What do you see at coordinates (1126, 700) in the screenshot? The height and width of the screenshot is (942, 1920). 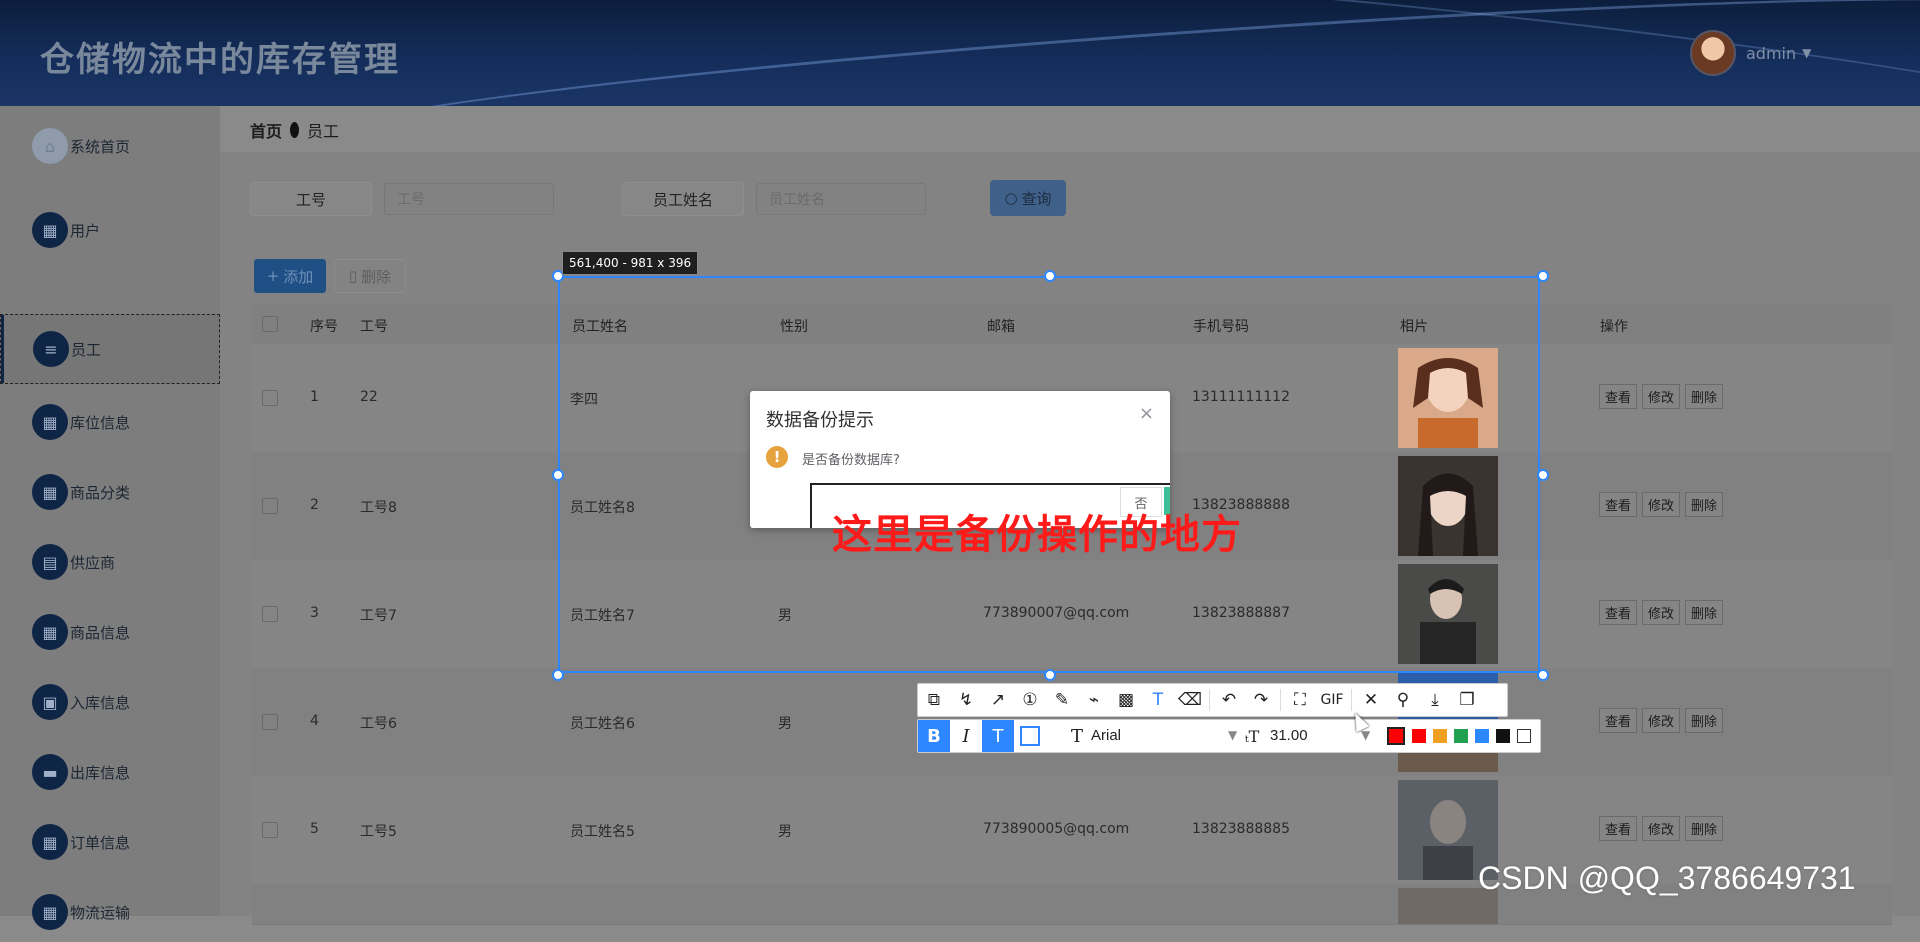 I see `mosaic-icon: ▩` at bounding box center [1126, 700].